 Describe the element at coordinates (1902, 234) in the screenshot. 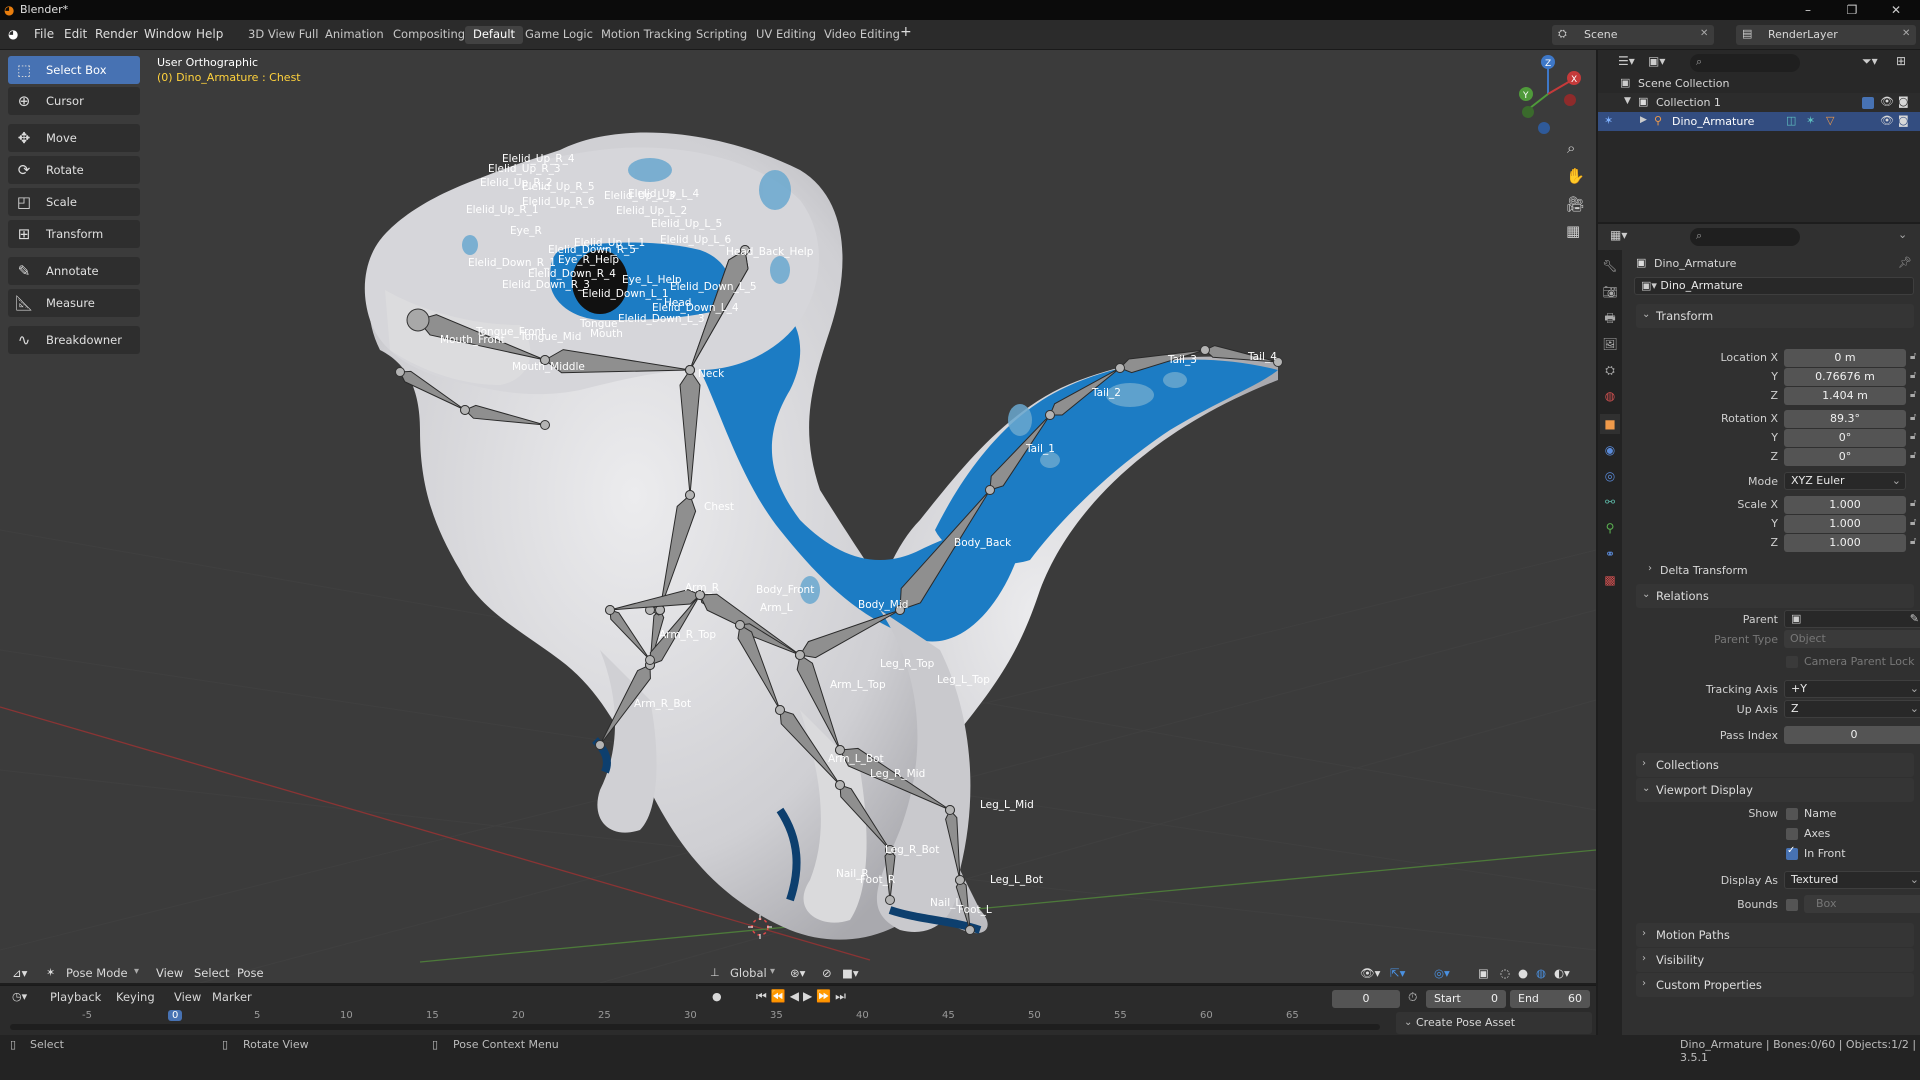

I see `options-chevron-icon: ⌄` at that location.